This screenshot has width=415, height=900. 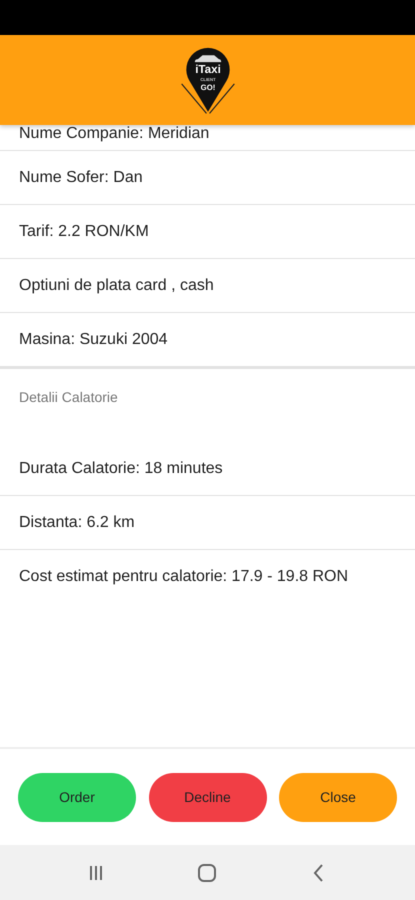 What do you see at coordinates (207, 404) in the screenshot?
I see `section-title: Detalii Calatorie` at bounding box center [207, 404].